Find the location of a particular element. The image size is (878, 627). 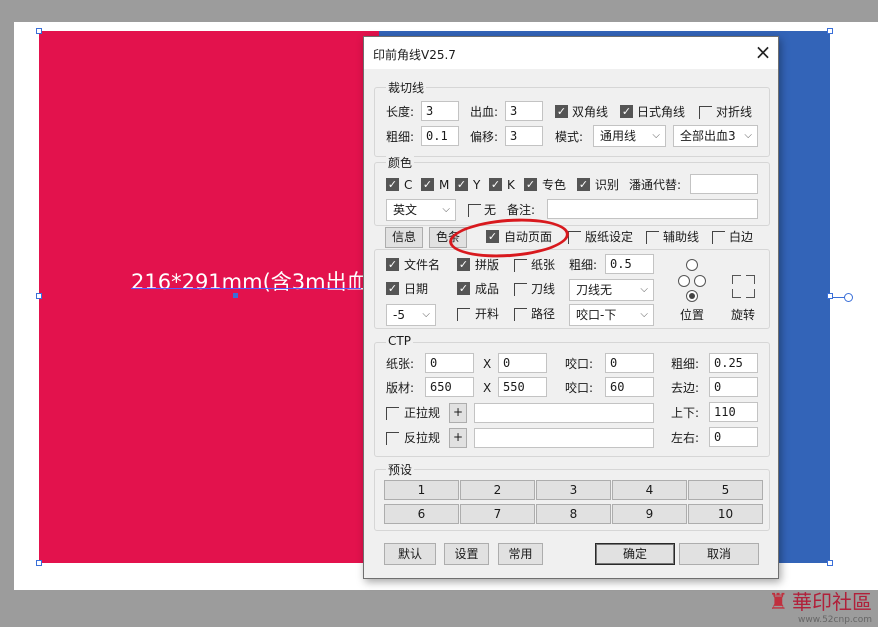

length-label: 长度: is located at coordinates (400, 112).